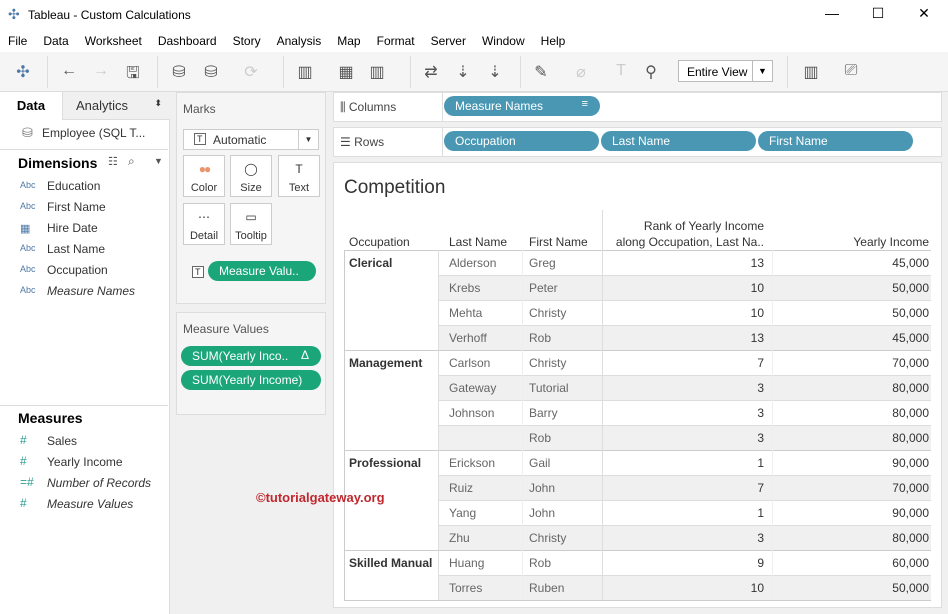 The width and height of the screenshot is (948, 614). What do you see at coordinates (910, 338) in the screenshot?
I see `yearly-income-cell: 45,000` at bounding box center [910, 338].